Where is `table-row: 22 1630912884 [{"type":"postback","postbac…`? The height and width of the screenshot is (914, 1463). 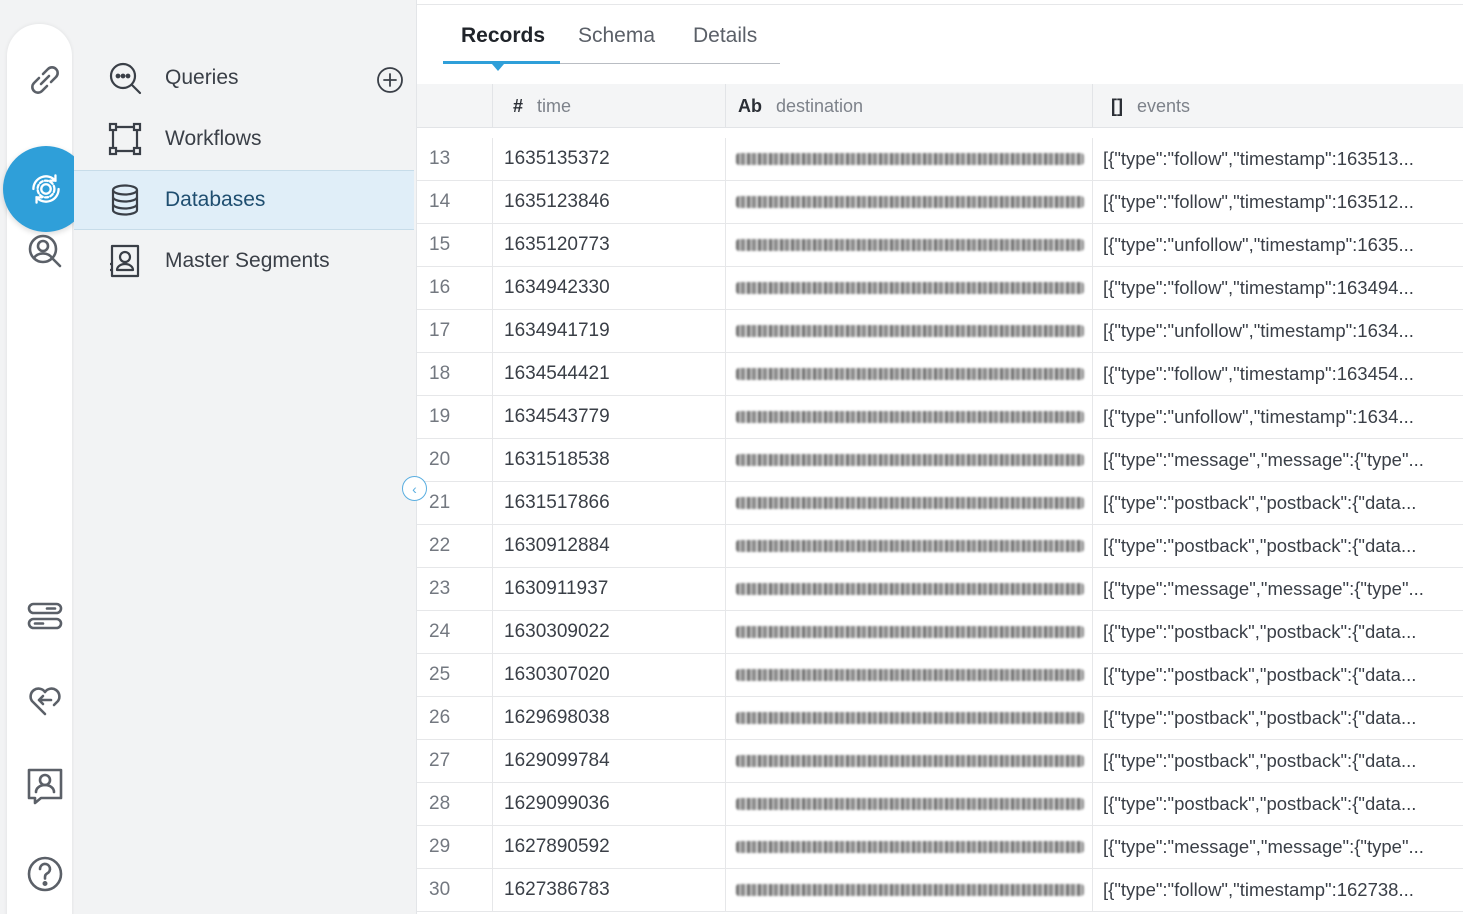
table-row: 22 1630912884 [{"type":"postback","postbac… is located at coordinates (940, 546).